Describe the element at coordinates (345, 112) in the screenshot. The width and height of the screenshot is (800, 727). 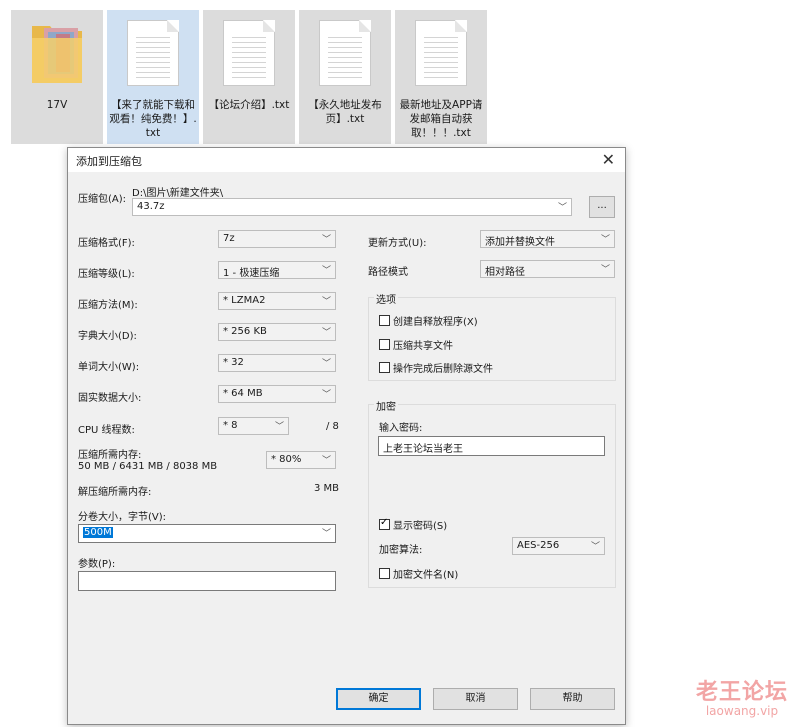
I see `file-name: 【永久地址发布页】.txt` at that location.